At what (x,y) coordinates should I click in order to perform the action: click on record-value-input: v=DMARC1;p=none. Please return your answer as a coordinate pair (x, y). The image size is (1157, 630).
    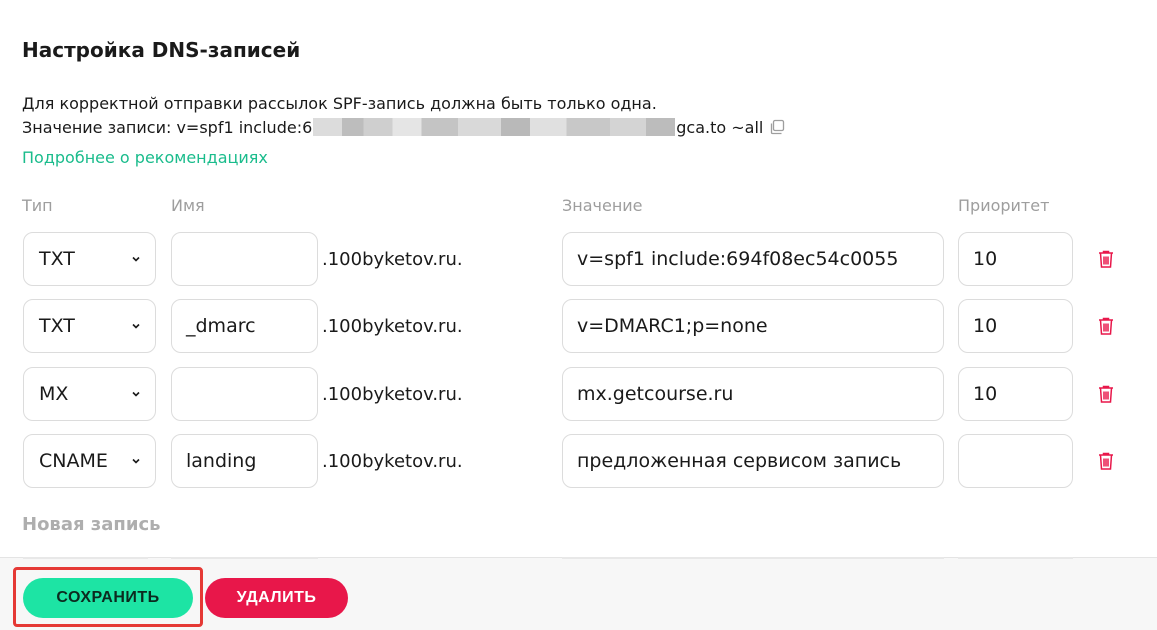
    Looking at the image, I should click on (753, 326).